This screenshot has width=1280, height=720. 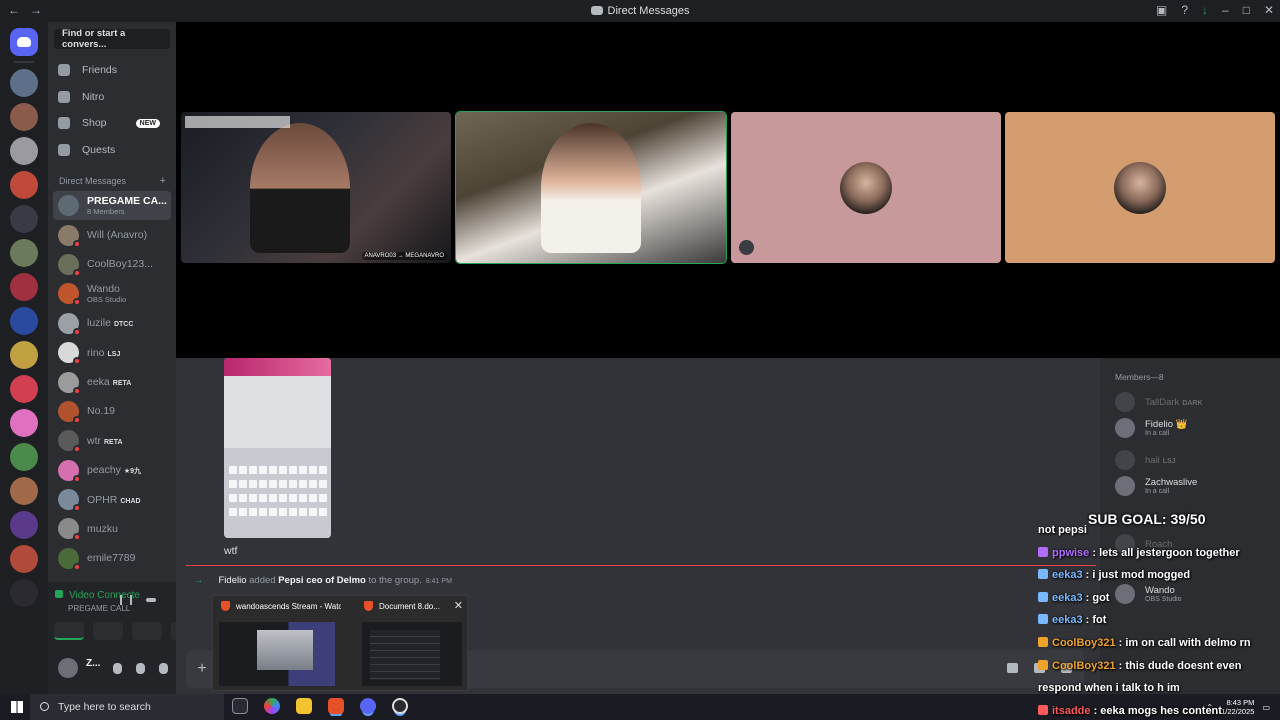 What do you see at coordinates (1225, 10) in the screenshot?
I see `minimize-button: –` at bounding box center [1225, 10].